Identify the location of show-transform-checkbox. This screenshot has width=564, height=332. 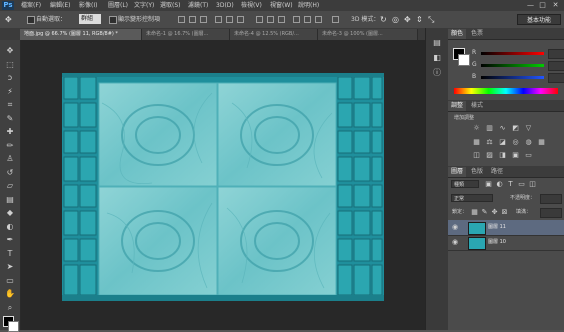
(113, 20).